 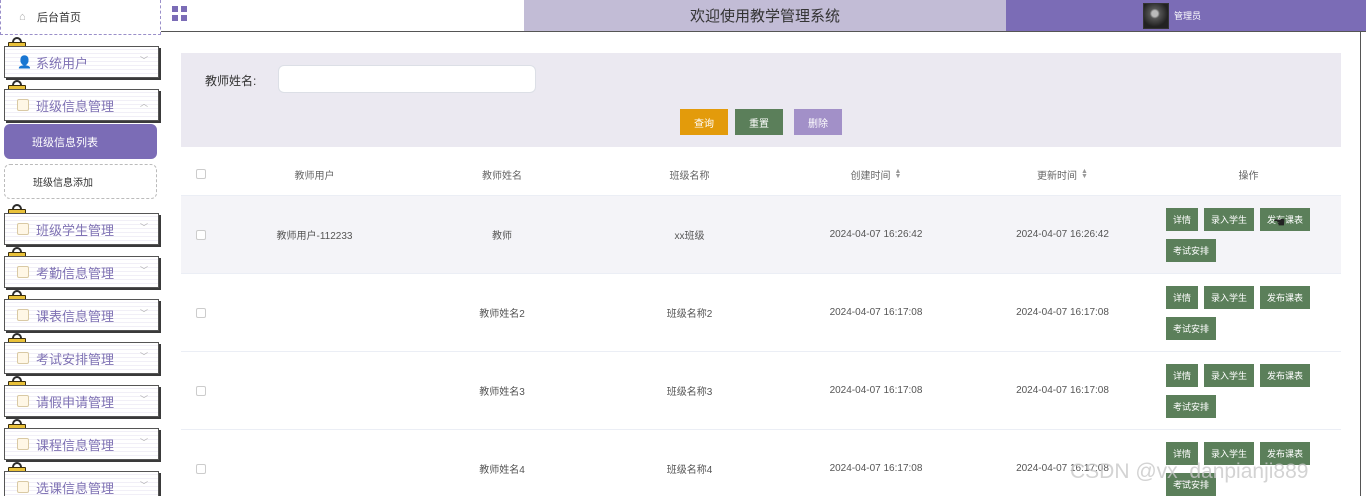 What do you see at coordinates (314, 236) in the screenshot?
I see `cell-teacher-user: 教师用户-112233` at bounding box center [314, 236].